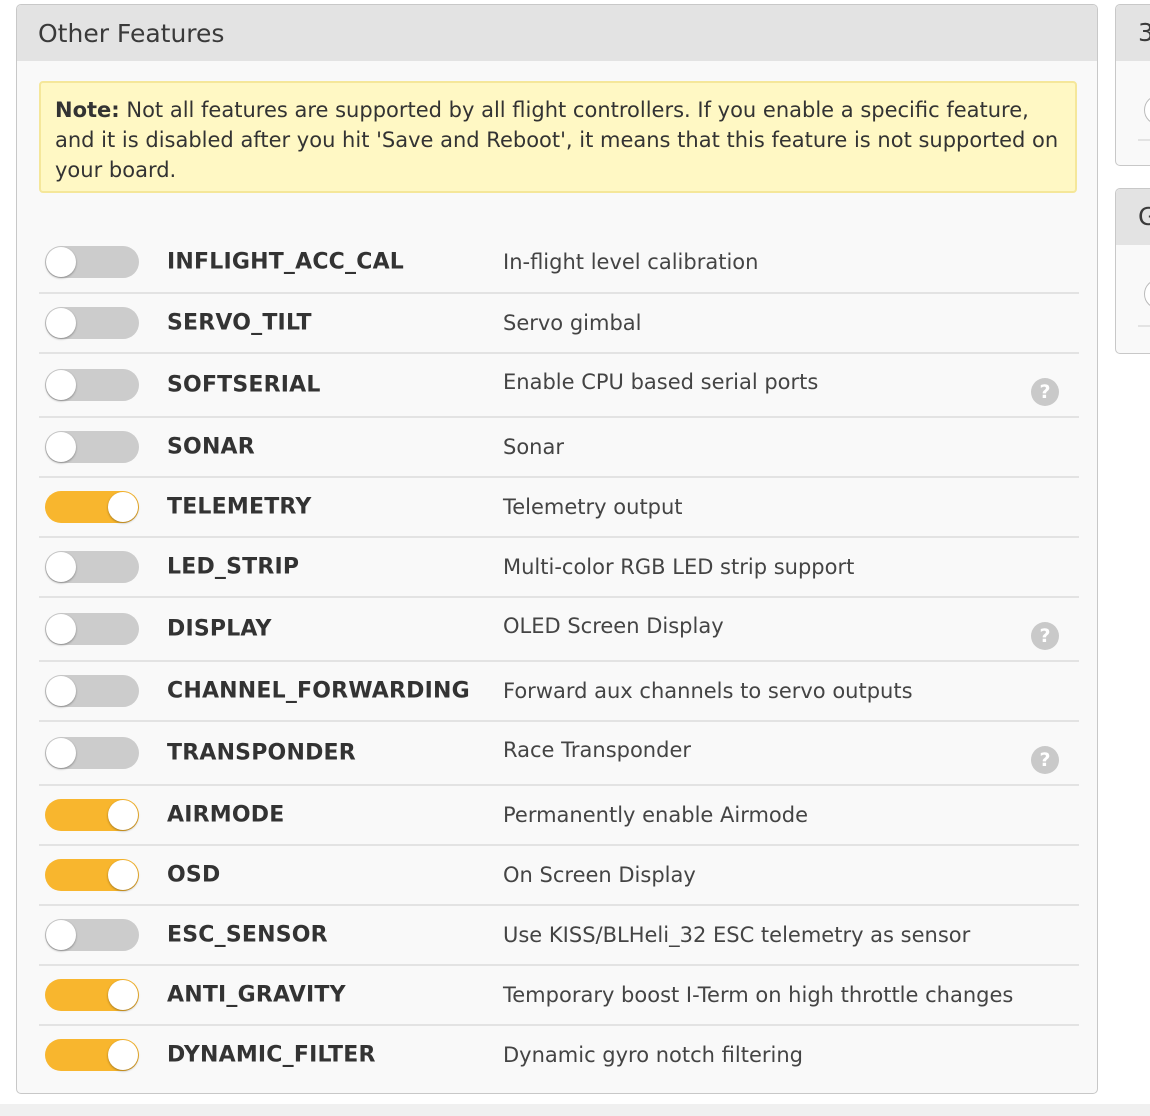  I want to click on feature-name: TELEMETRY, so click(239, 507).